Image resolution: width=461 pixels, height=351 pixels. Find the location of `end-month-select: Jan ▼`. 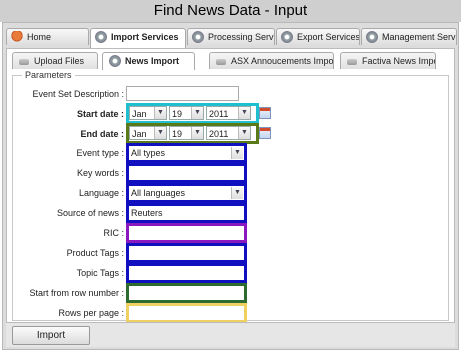

end-month-select: Jan ▼ is located at coordinates (148, 133).